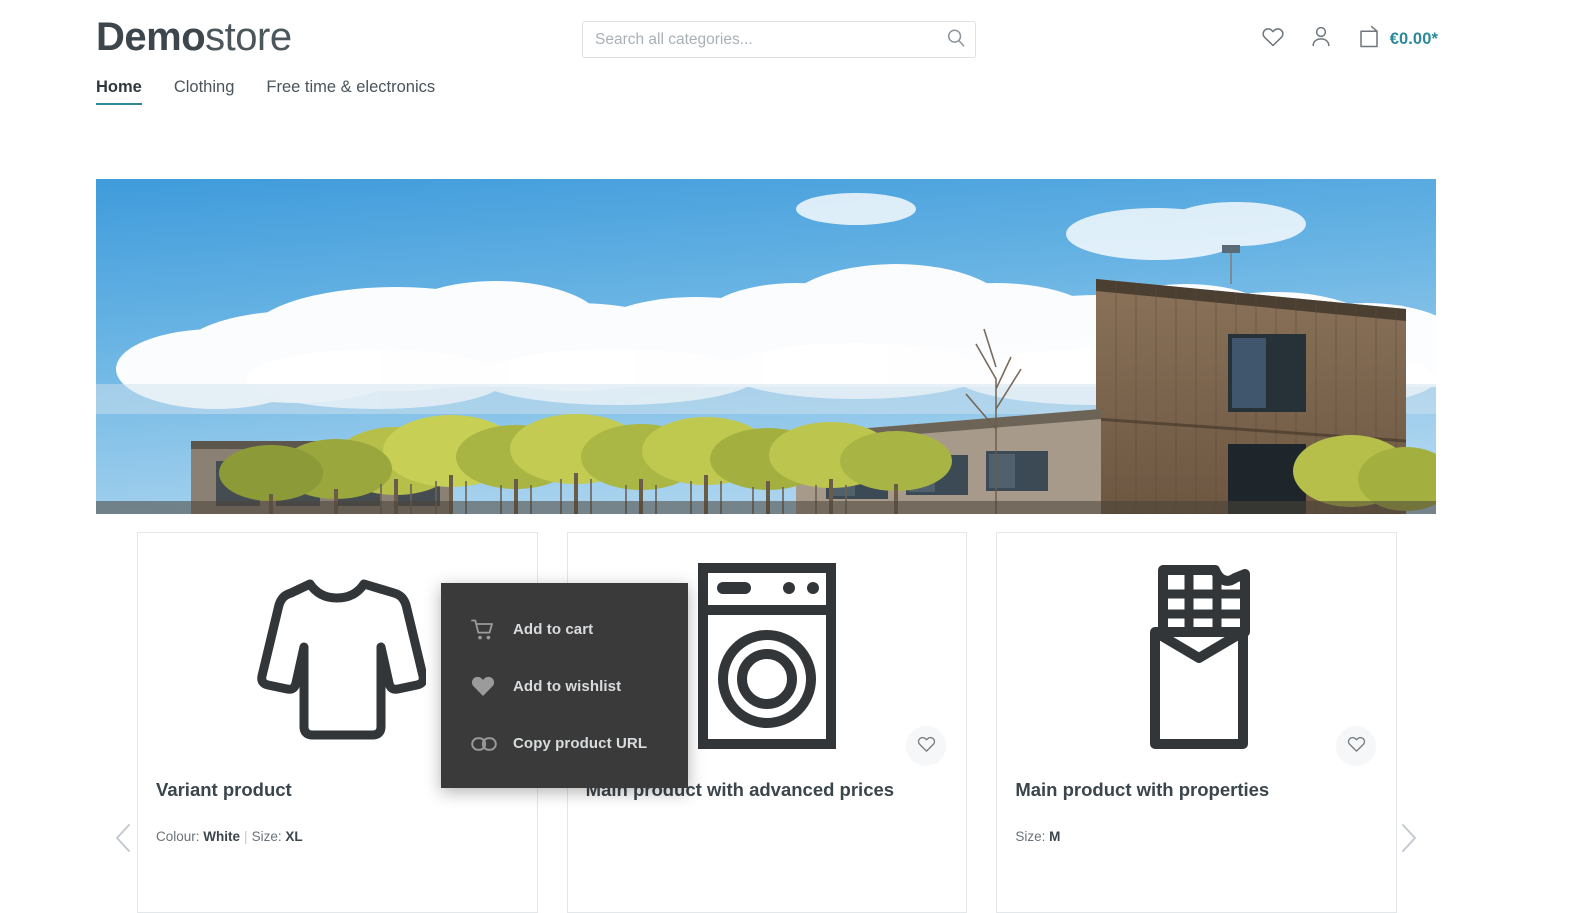  Describe the element at coordinates (767, 658) in the screenshot. I see `washing-machine-icon` at that location.